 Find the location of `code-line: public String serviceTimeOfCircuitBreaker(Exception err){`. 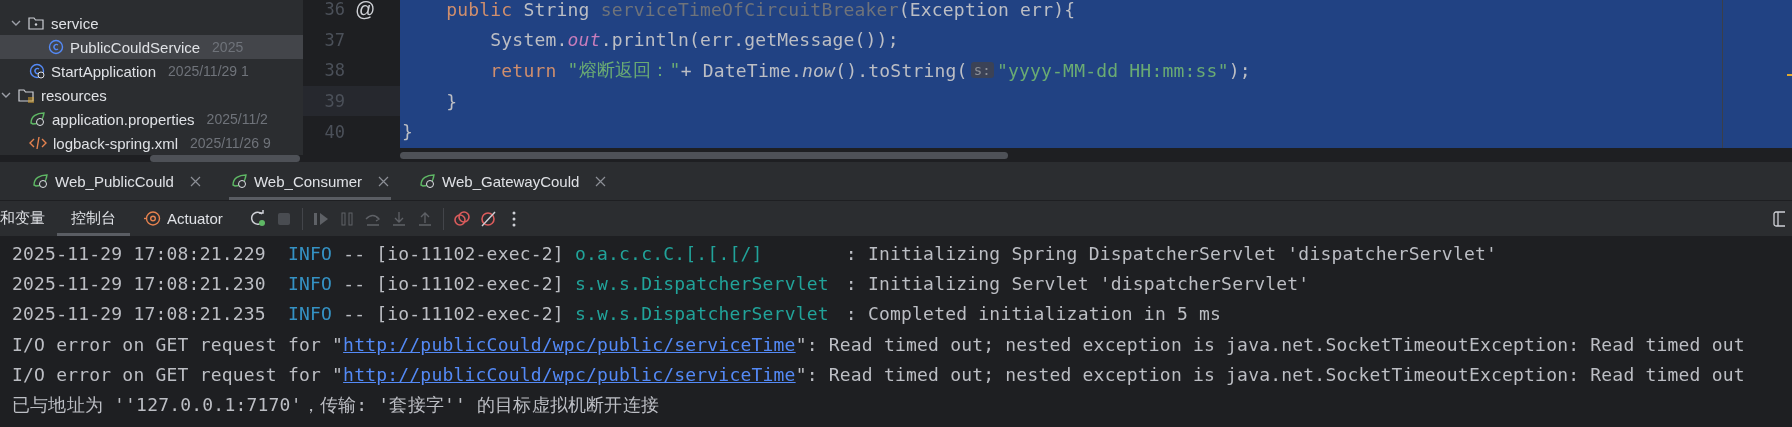

code-line: public String serviceTimeOfCircuitBreaker(Exception err){ is located at coordinates (761, 11).